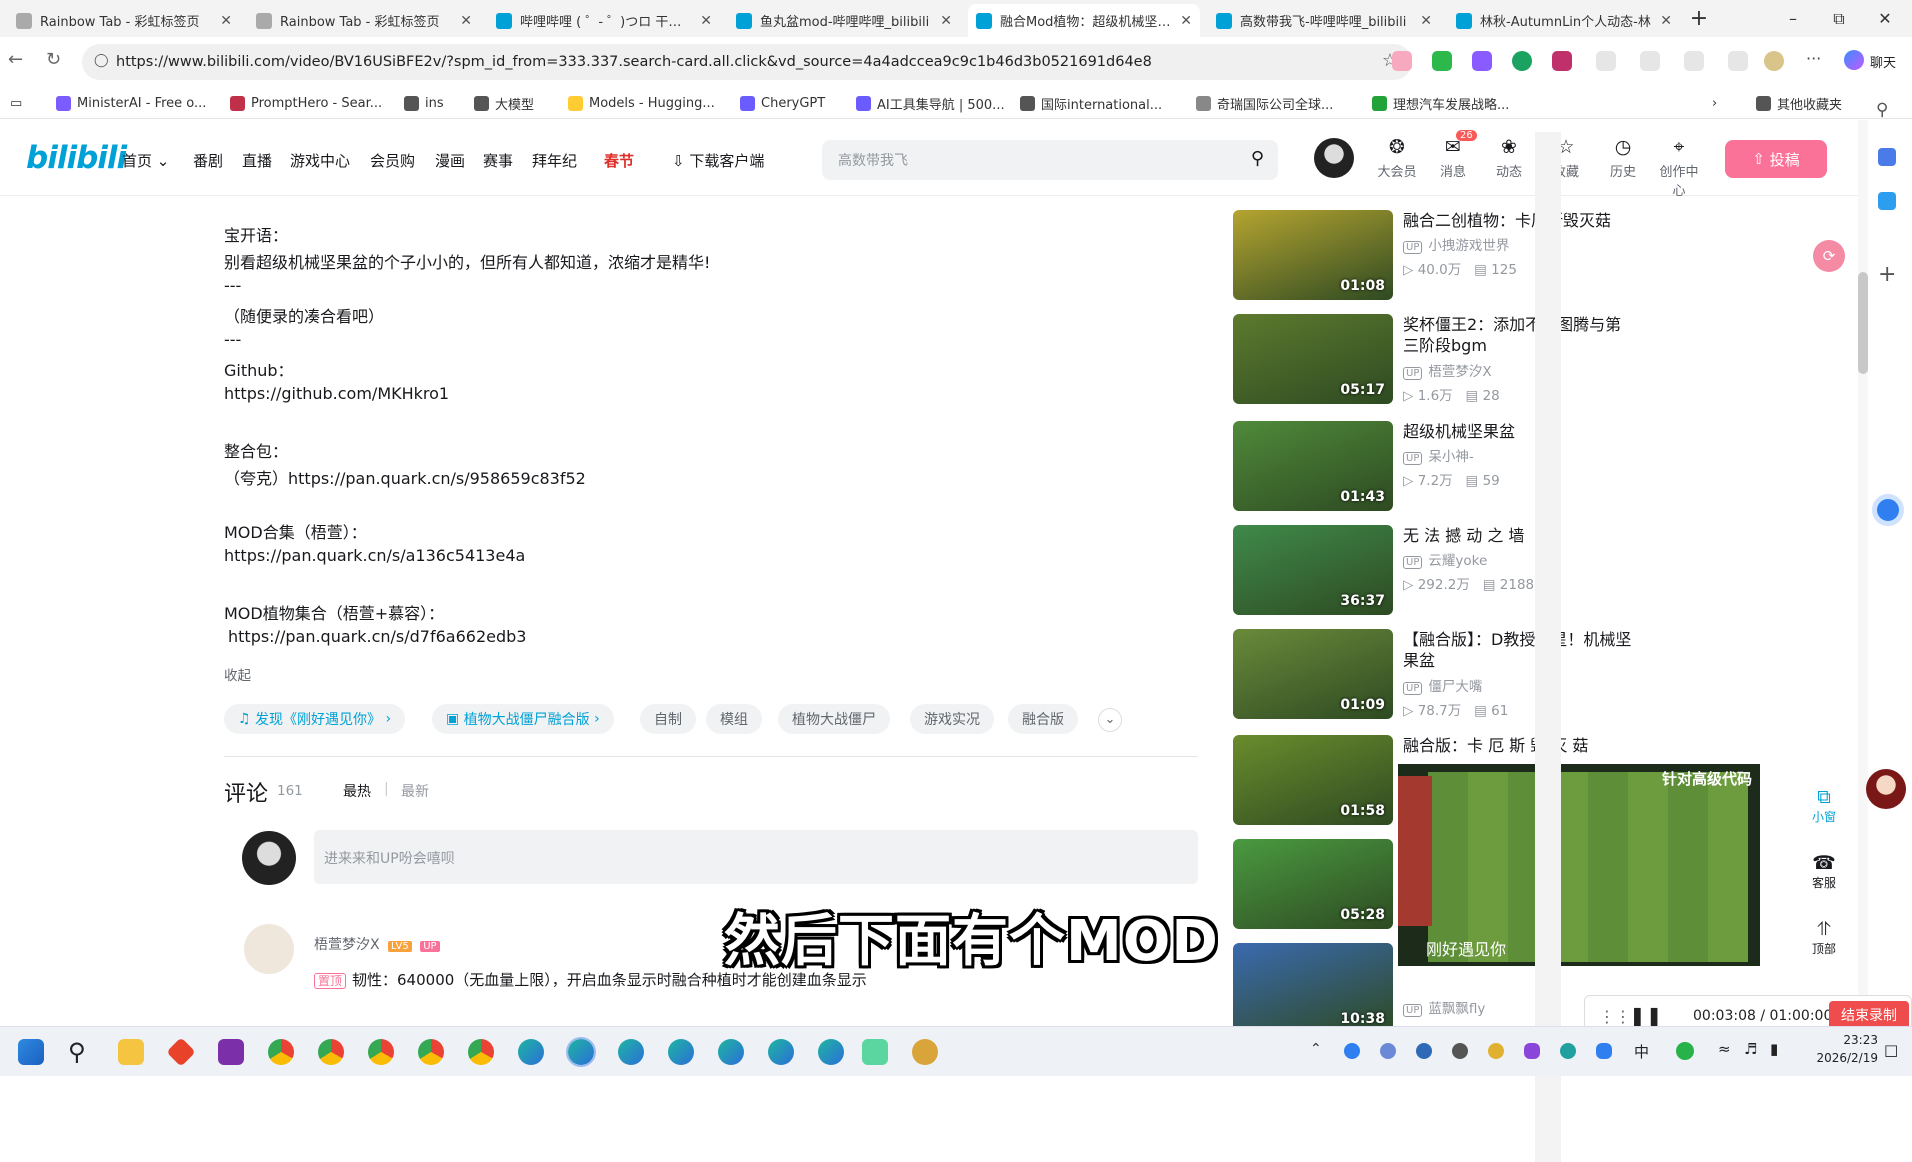 This screenshot has height=1162, width=1912. Describe the element at coordinates (1043, 719) in the screenshot. I see `video-tag: 融合版` at that location.